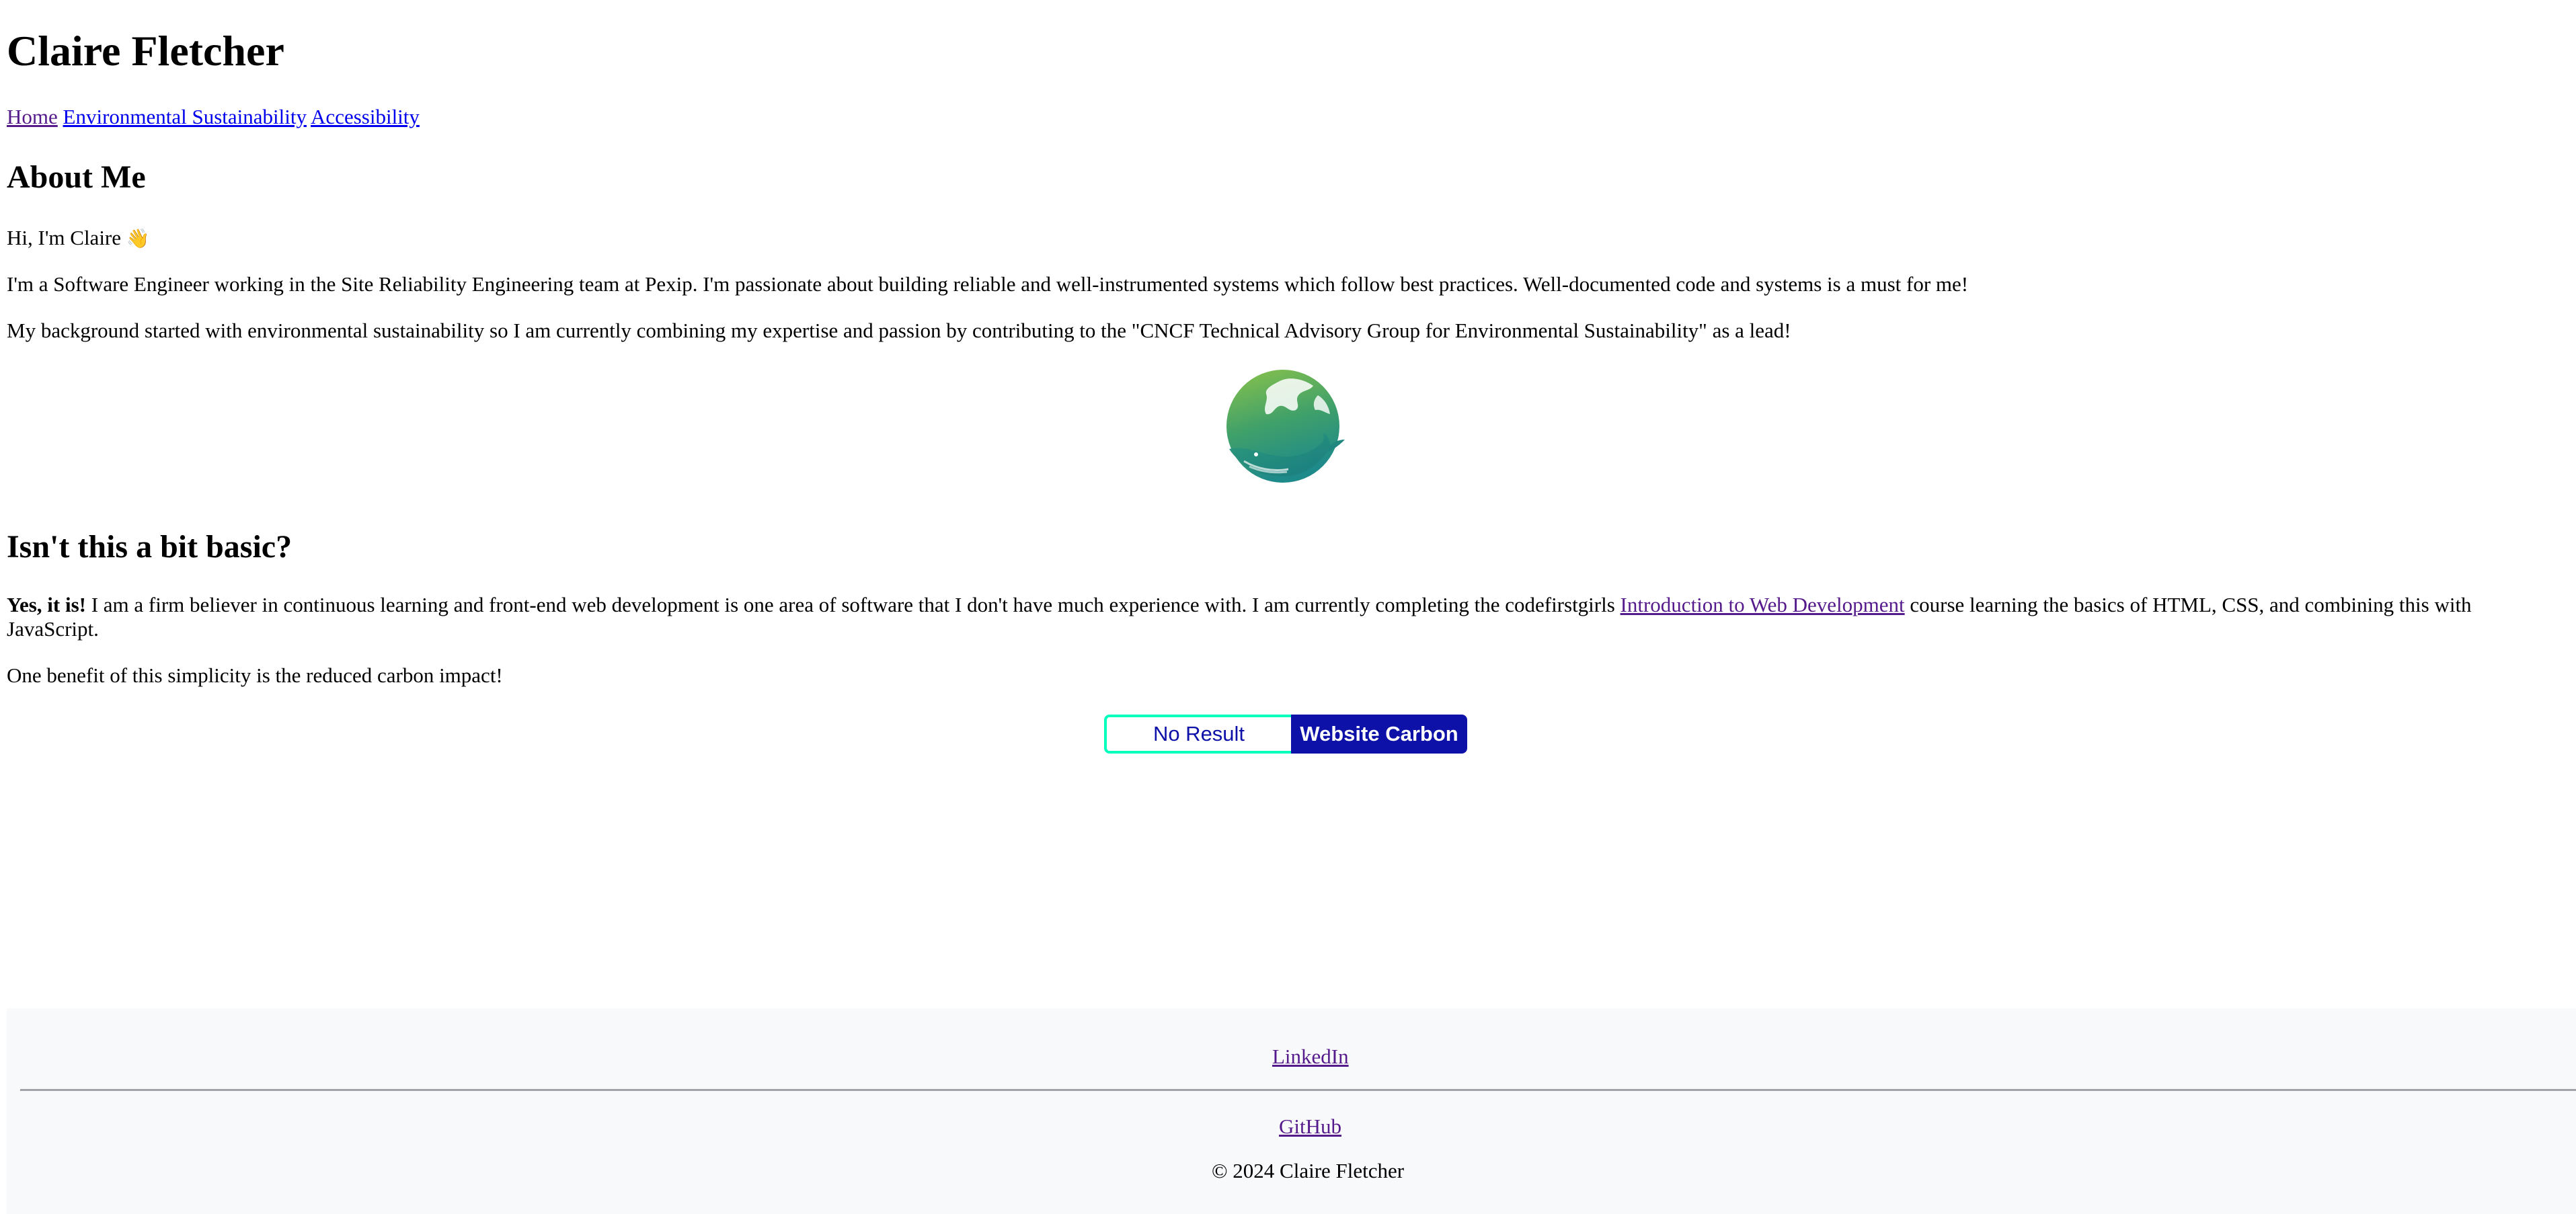 The width and height of the screenshot is (2576, 1214). What do you see at coordinates (32, 117) in the screenshot?
I see `nav-link-home: Home` at bounding box center [32, 117].